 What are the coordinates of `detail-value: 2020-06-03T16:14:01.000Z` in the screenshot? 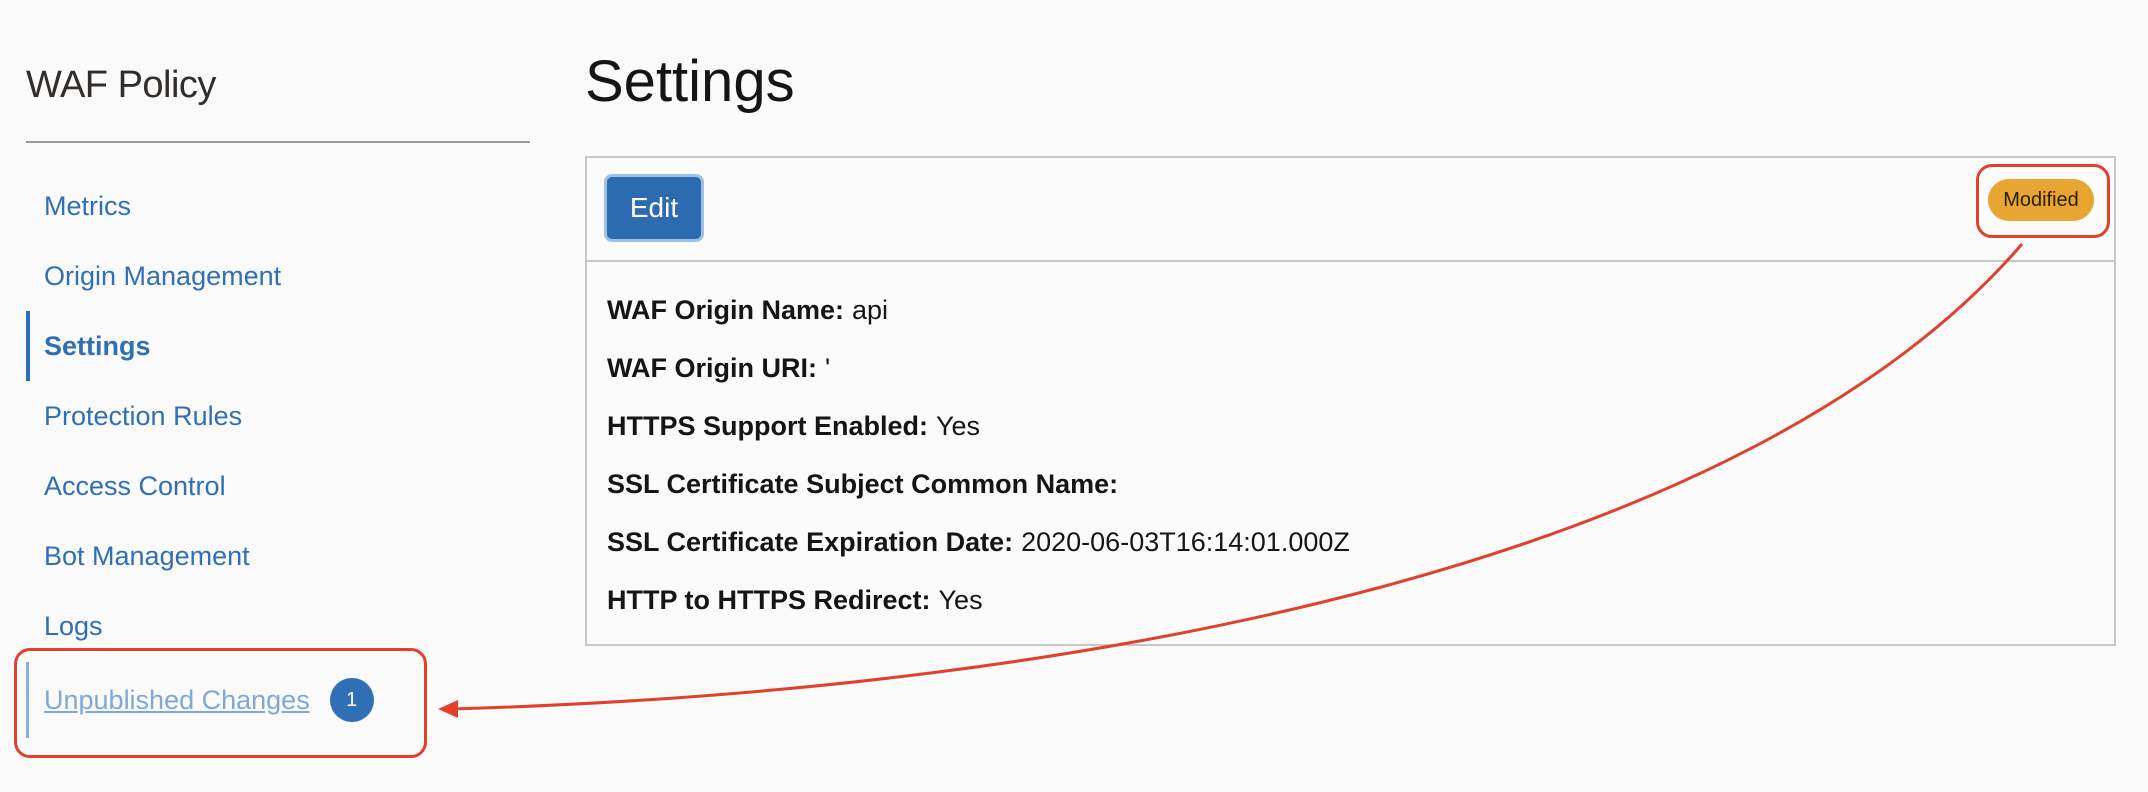 It's located at (1185, 542).